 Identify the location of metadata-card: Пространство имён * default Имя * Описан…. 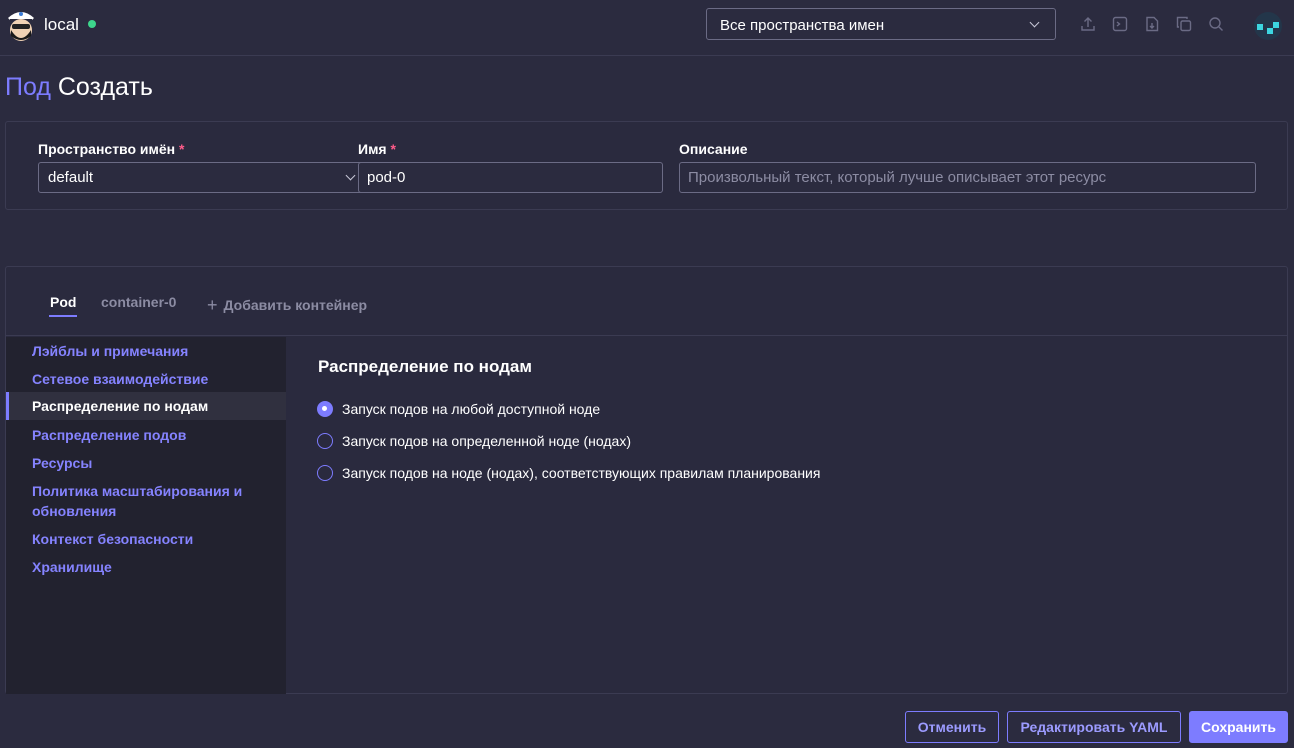
(646, 165).